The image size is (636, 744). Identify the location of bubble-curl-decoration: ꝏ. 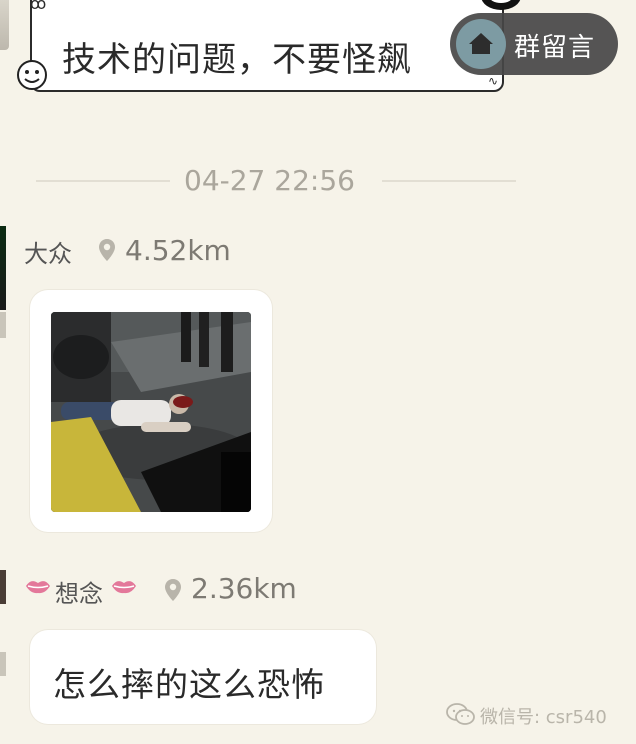
(38, 6).